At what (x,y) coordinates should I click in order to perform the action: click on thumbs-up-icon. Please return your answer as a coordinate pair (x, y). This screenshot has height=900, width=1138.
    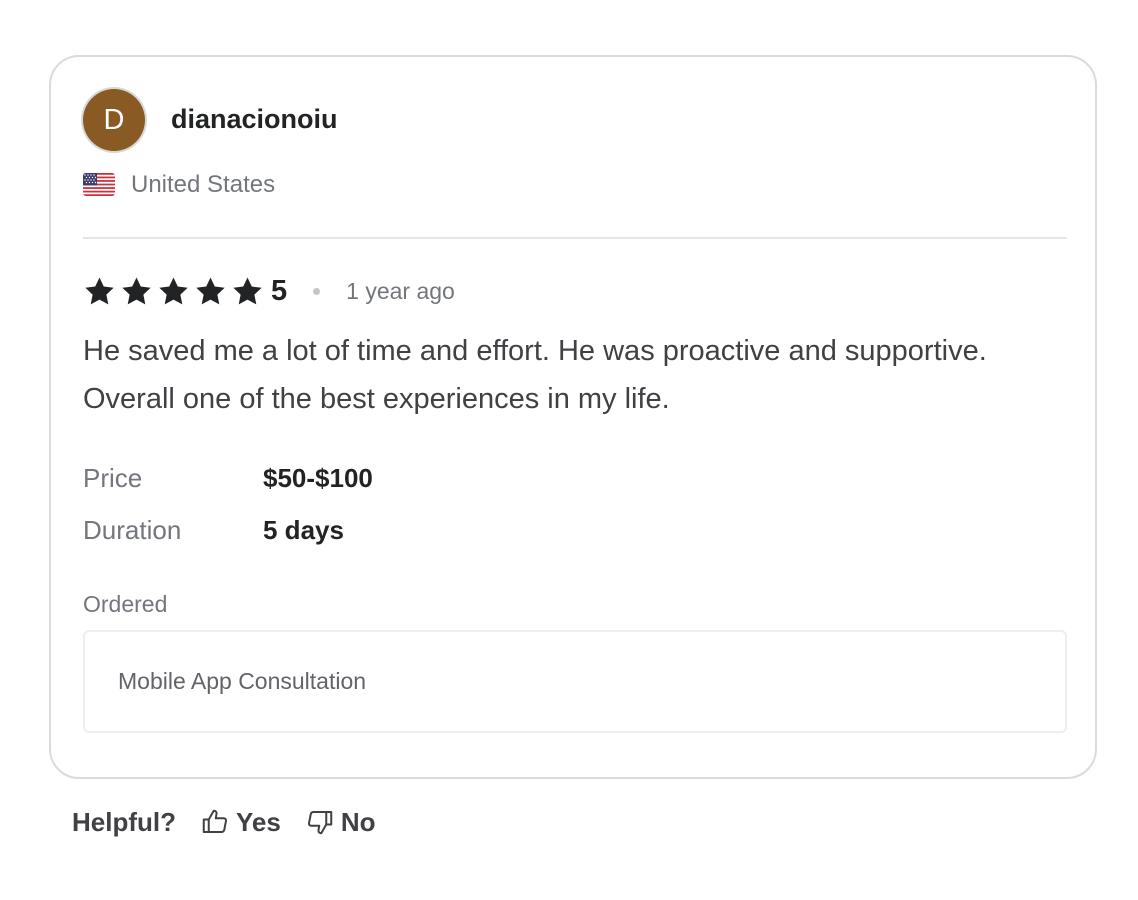
    Looking at the image, I should click on (215, 822).